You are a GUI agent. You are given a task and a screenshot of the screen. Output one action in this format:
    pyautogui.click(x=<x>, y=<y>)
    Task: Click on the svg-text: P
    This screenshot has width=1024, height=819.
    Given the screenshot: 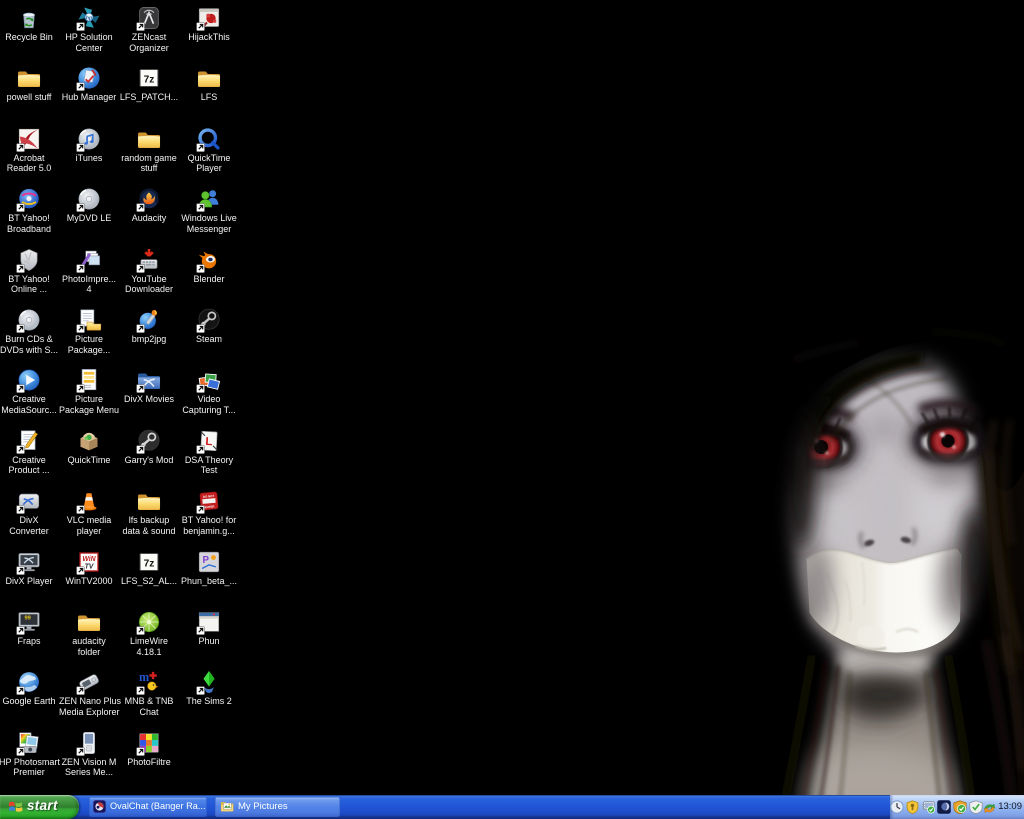 What is the action you would take?
    pyautogui.click(x=205, y=559)
    